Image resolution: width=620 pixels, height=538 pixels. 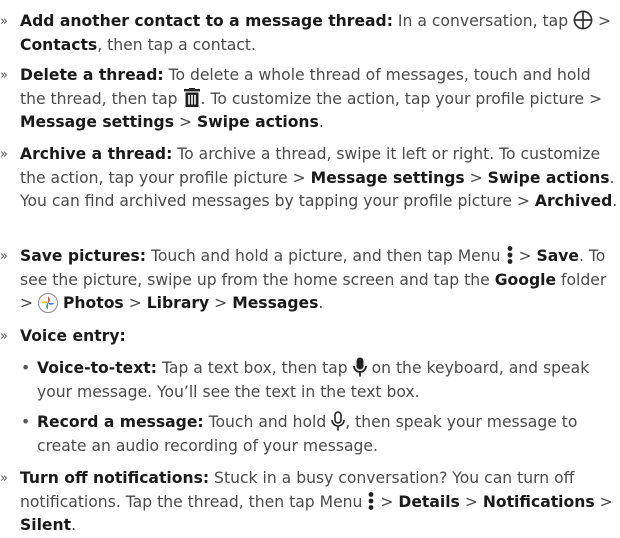 What do you see at coordinates (120, 422) in the screenshot?
I see `sub-item-title: Record a message:` at bounding box center [120, 422].